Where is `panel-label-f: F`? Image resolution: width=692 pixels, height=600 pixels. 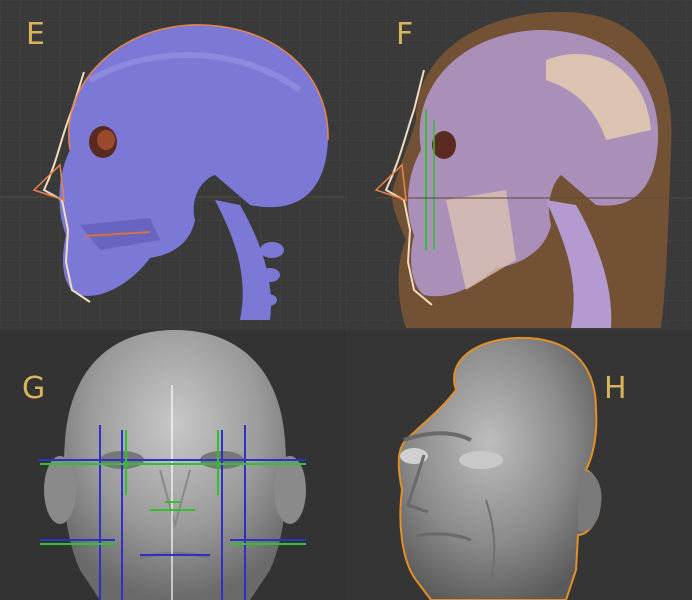
panel-label-f: F is located at coordinates (405, 34).